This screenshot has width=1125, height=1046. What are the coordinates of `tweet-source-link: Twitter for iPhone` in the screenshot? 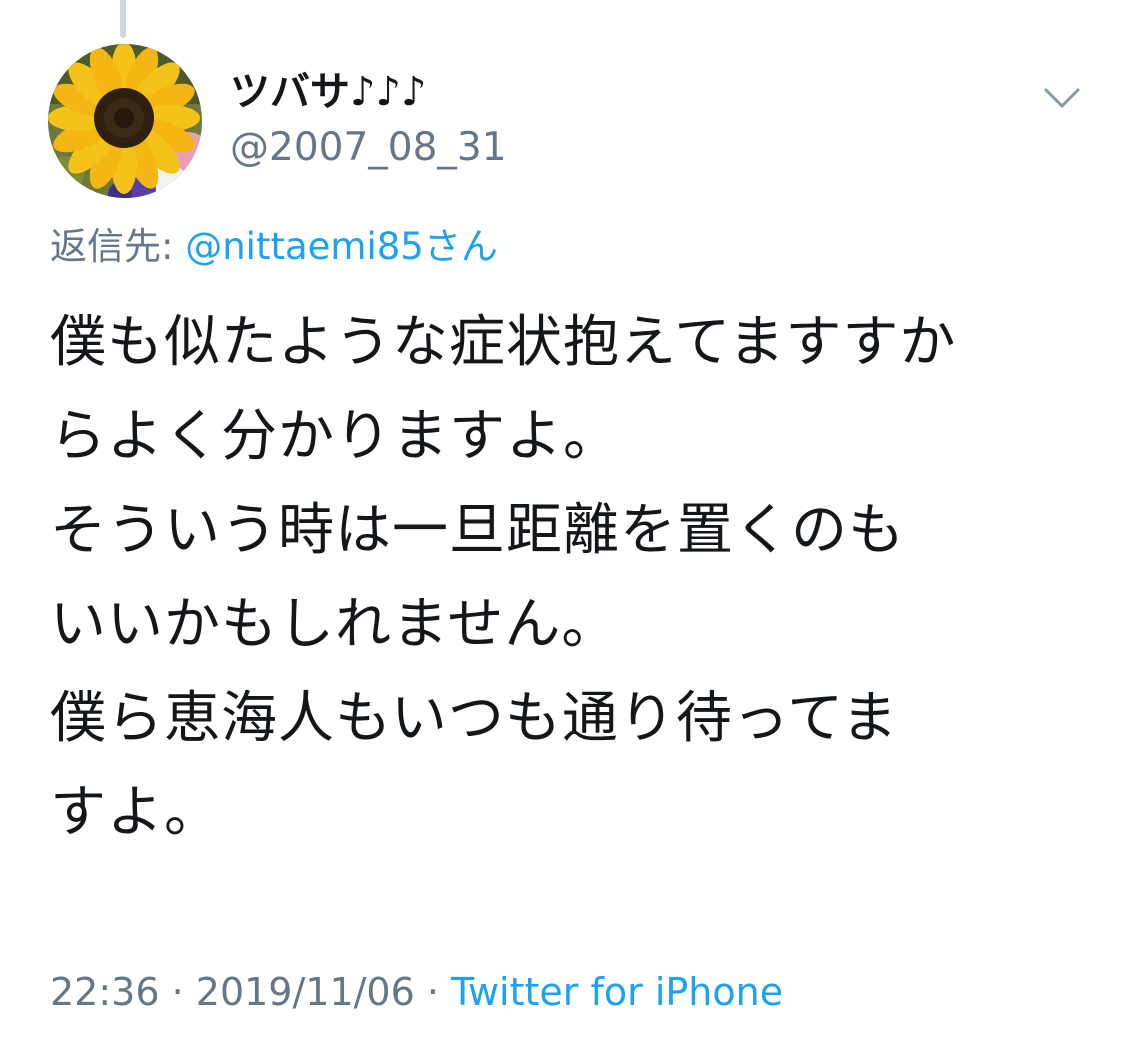 It's located at (617, 992).